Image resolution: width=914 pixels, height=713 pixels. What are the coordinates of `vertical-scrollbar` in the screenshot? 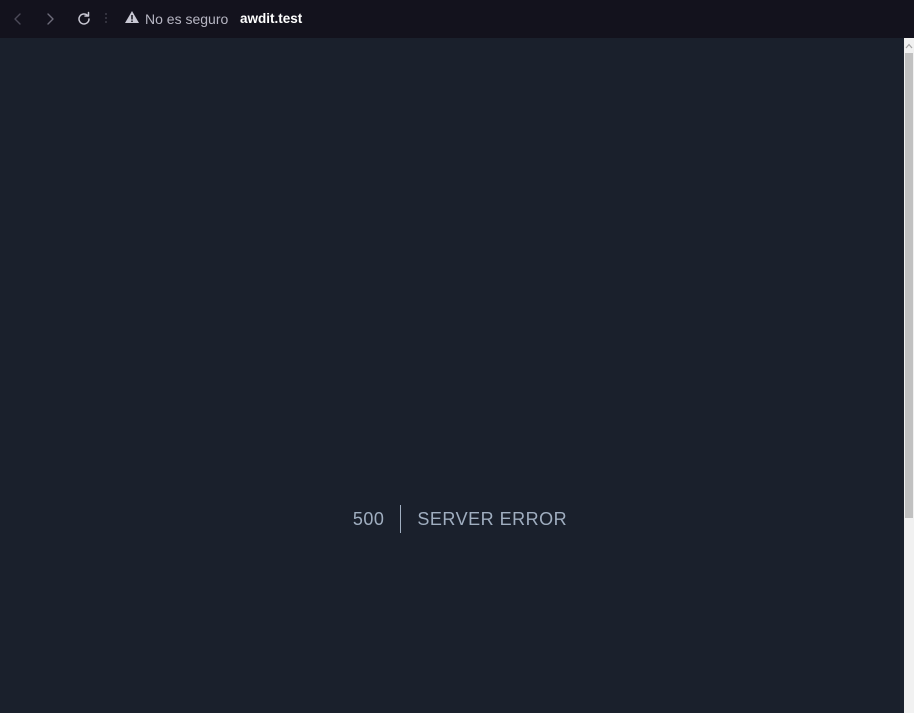 It's located at (909, 375).